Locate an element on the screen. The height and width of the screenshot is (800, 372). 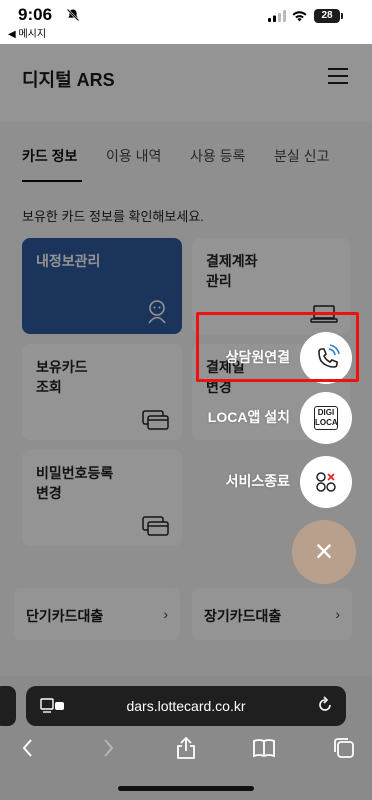
status-time: 9:06 is located at coordinates (35, 14).